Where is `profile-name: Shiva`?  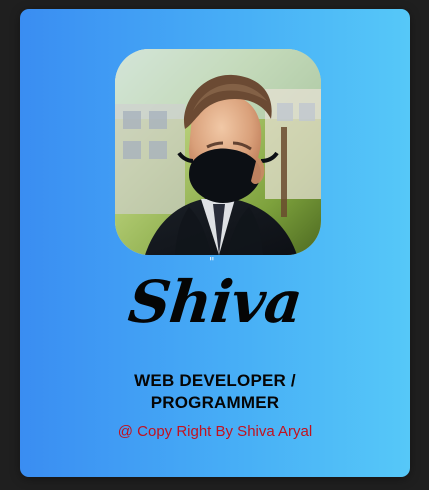
profile-name: Shiva is located at coordinates (215, 302).